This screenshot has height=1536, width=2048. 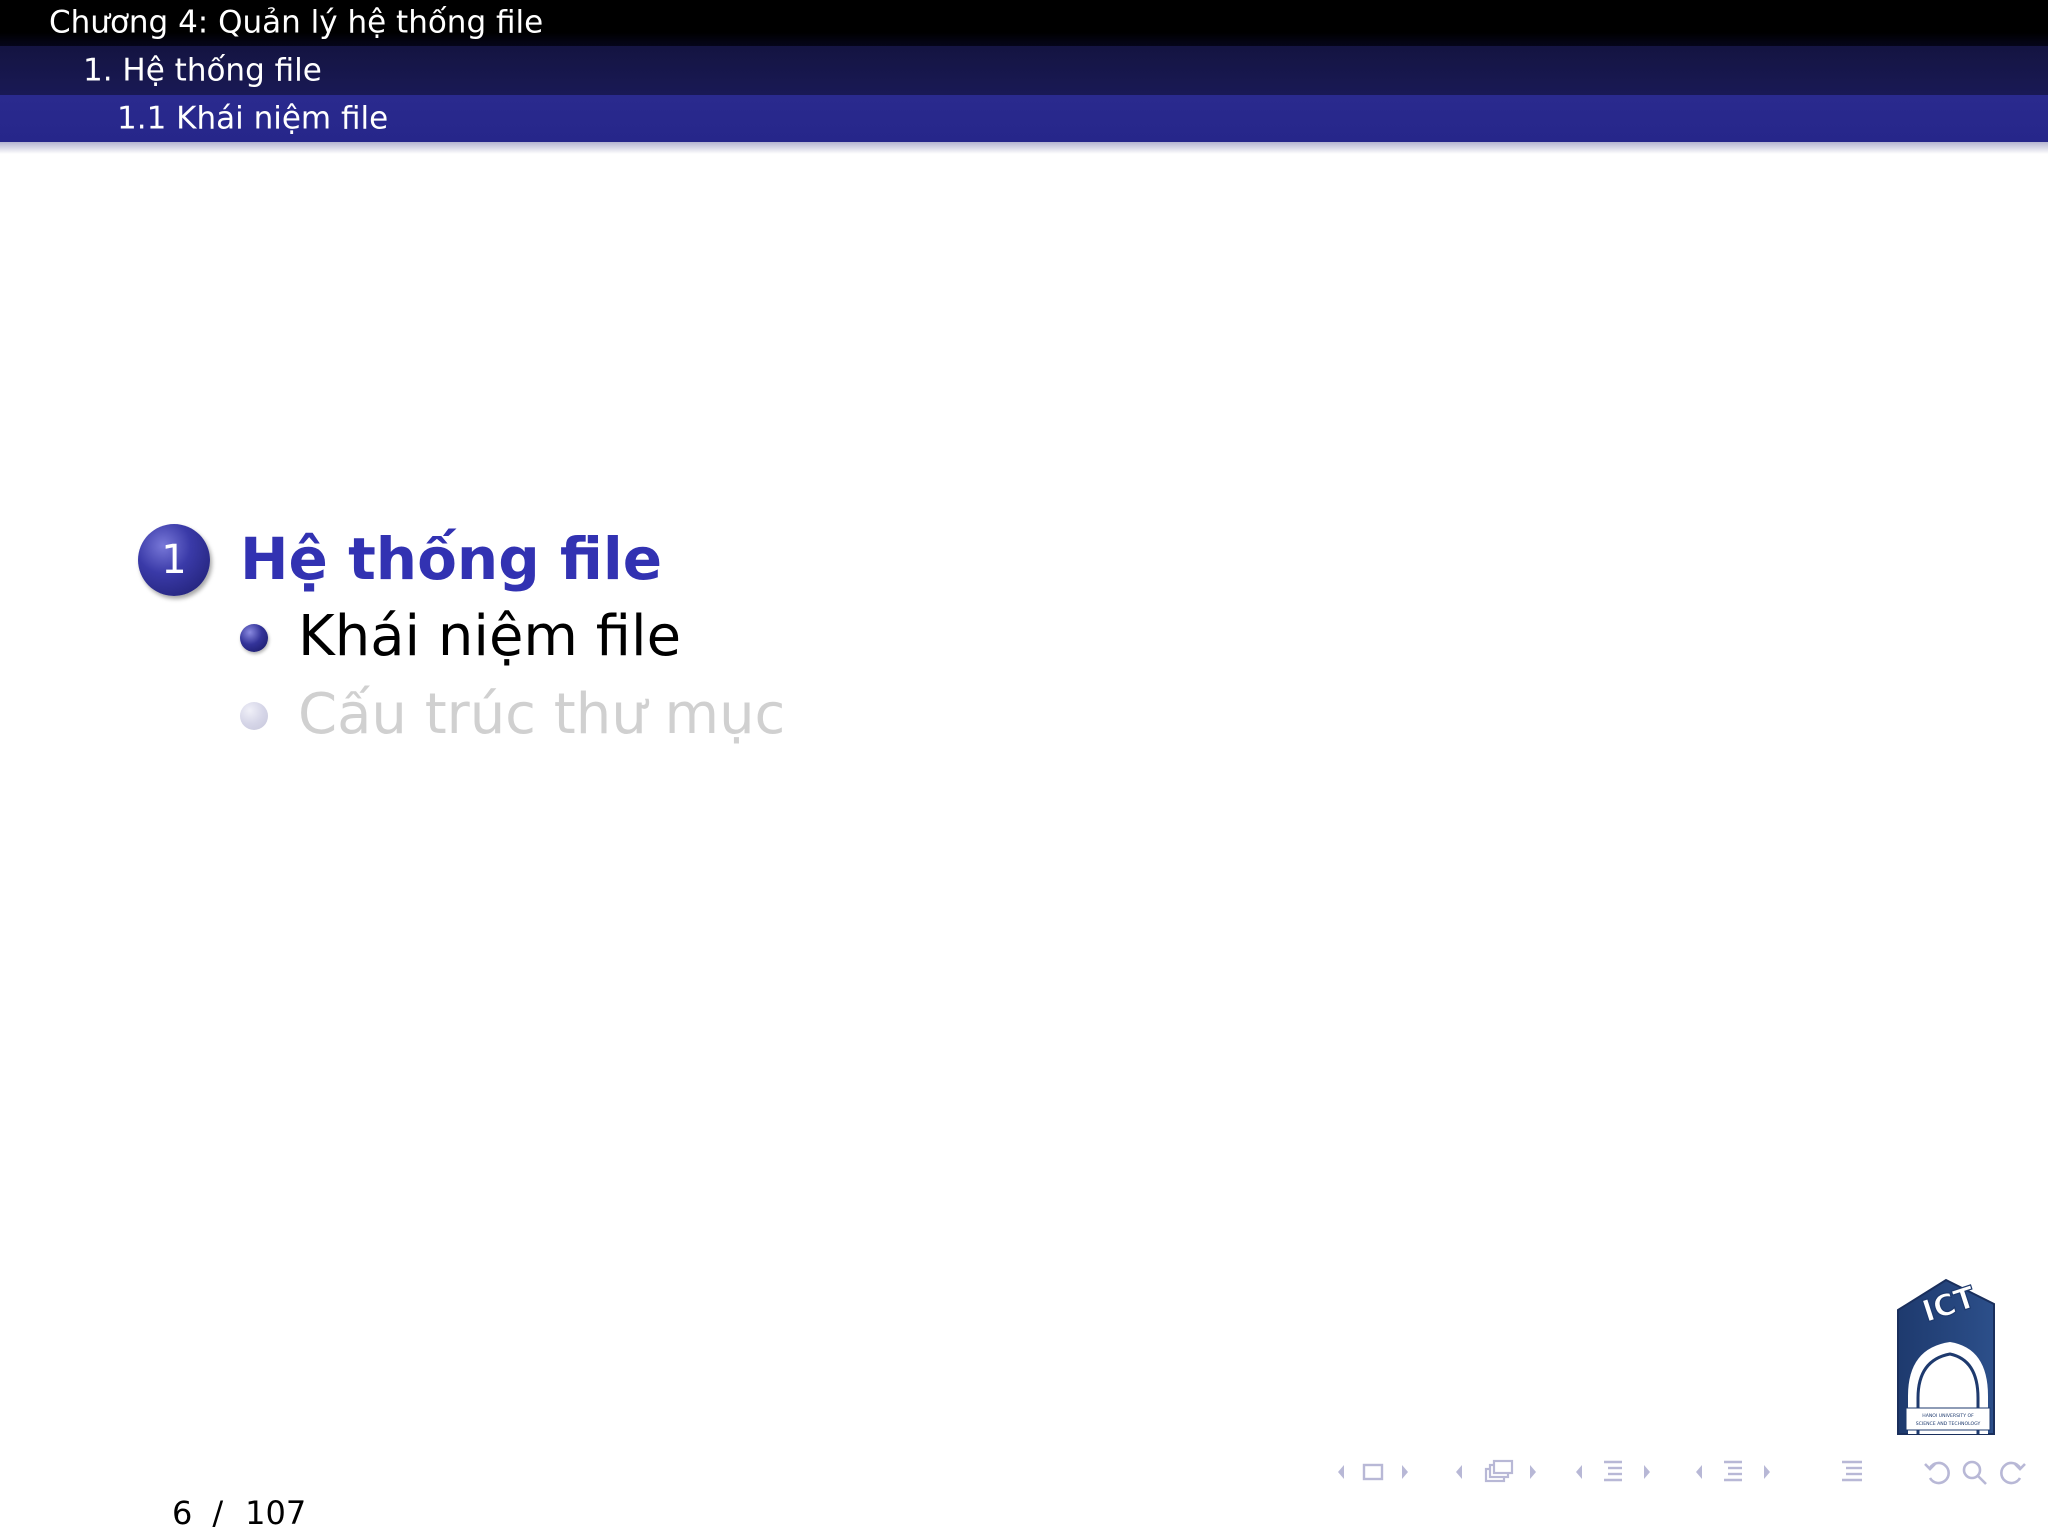 What do you see at coordinates (1024, 70) in the screenshot?
I see `section-band: 1. Hệ thống file` at bounding box center [1024, 70].